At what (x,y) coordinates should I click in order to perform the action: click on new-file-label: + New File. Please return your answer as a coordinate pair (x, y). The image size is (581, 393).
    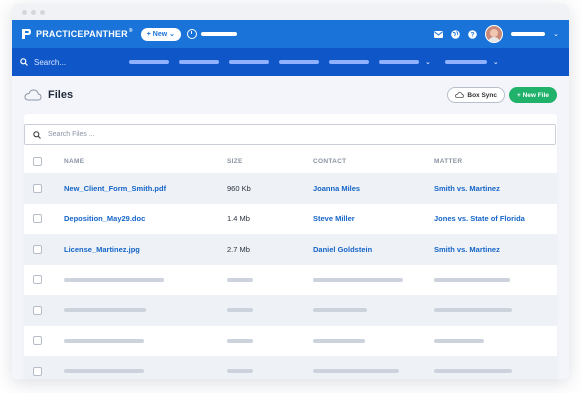
    Looking at the image, I should click on (533, 95).